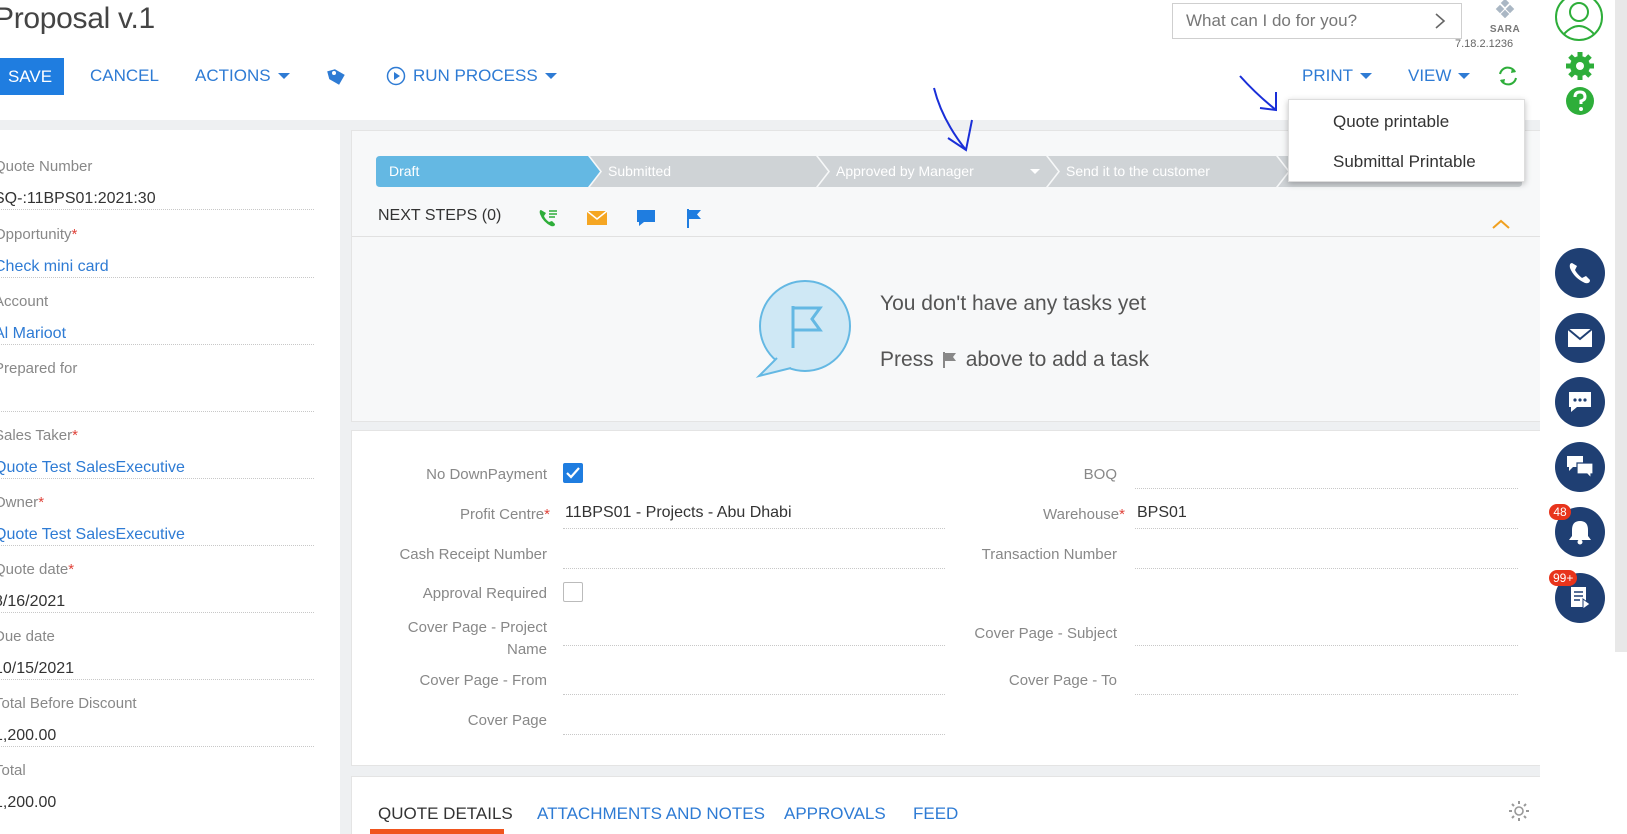 The image size is (1627, 834). Describe the element at coordinates (1326, 515) in the screenshot. I see `warehouse-field: BPS01` at that location.